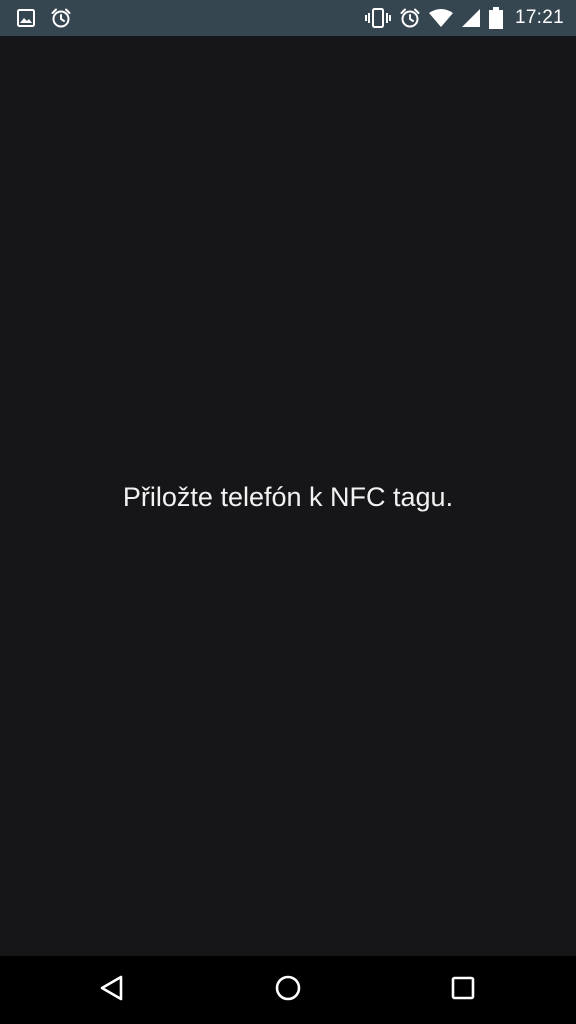  I want to click on home-button, so click(288, 990).